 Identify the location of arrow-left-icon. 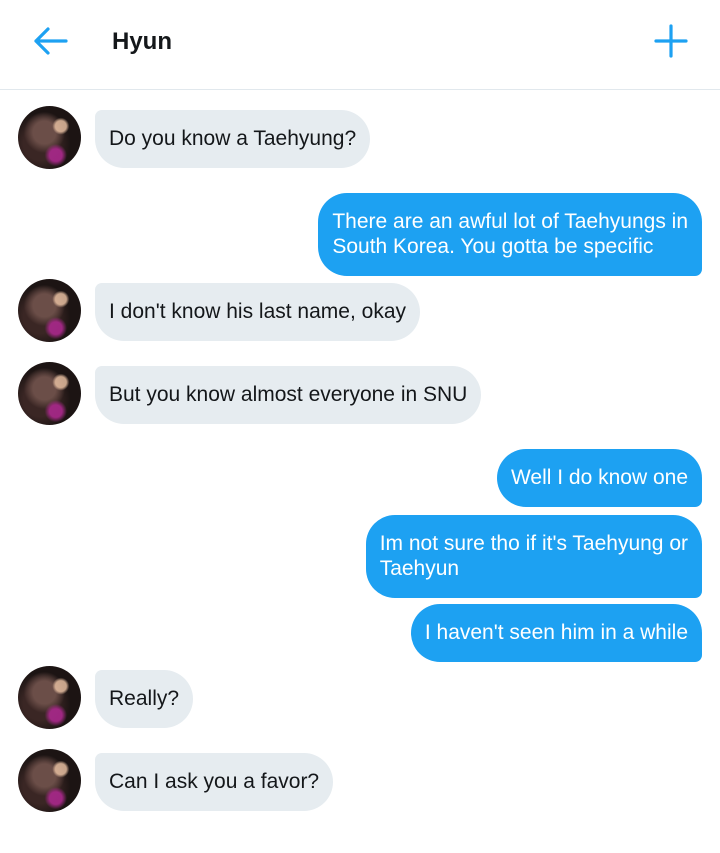
(51, 41).